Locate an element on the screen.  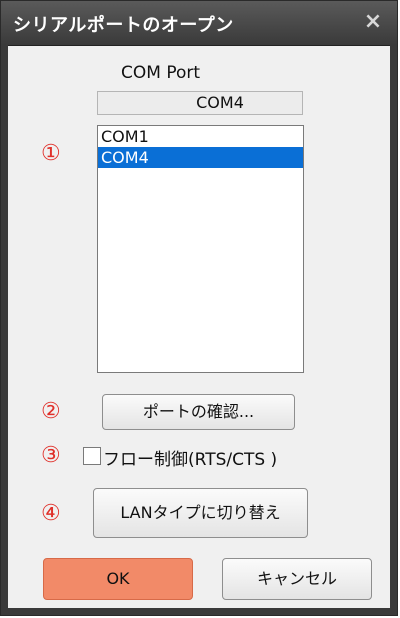
com-port-label: COM Port is located at coordinates (161, 73).